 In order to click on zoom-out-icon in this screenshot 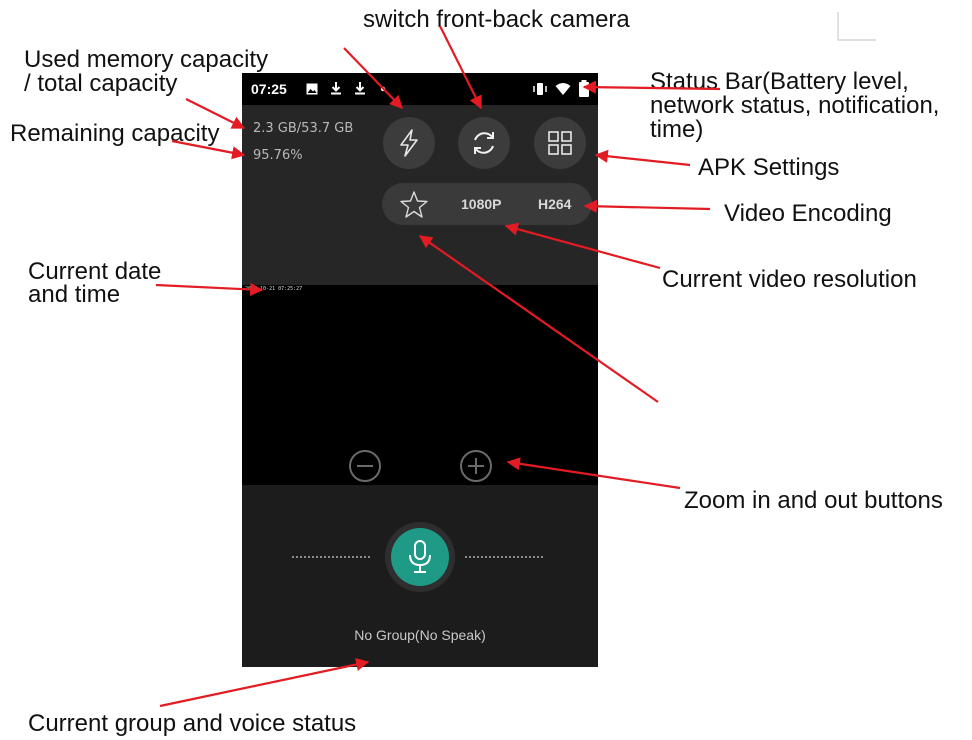, I will do `click(365, 466)`.